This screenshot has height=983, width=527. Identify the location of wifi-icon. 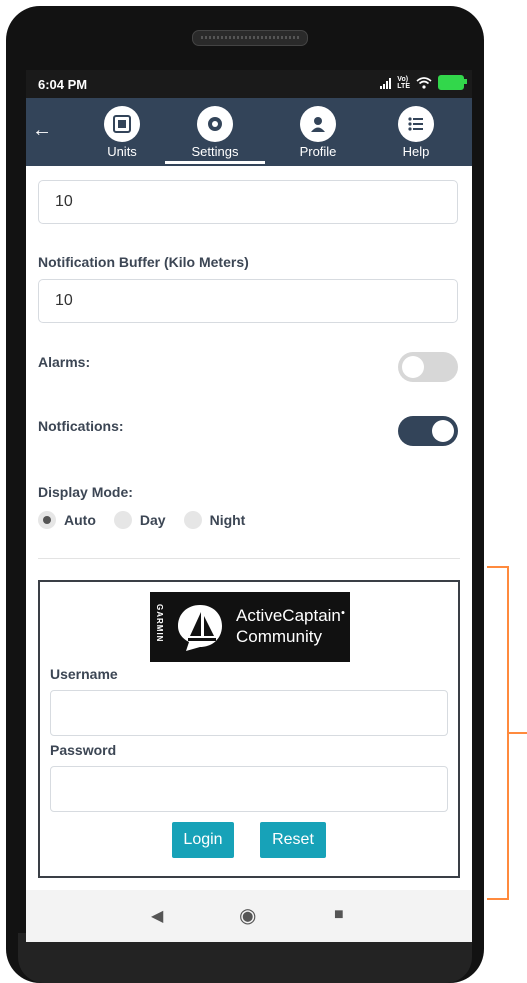
(424, 82).